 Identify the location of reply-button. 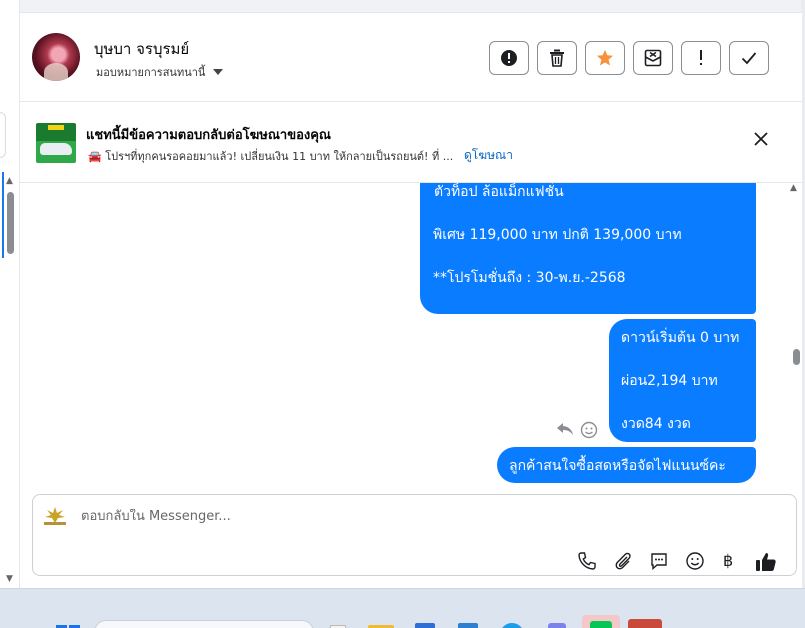
(565, 431).